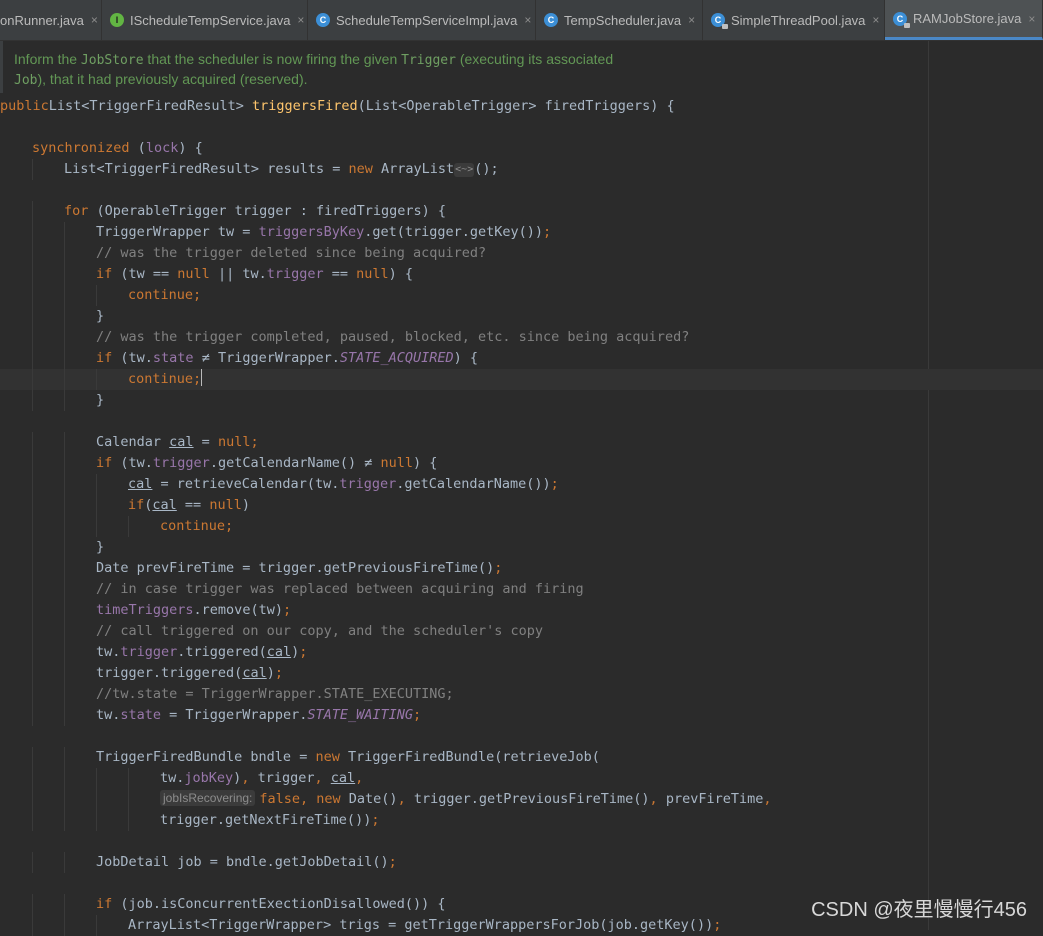 This screenshot has height=936, width=1043. Describe the element at coordinates (521, 820) in the screenshot. I see `code-line: trigger.getNextFireTime());` at that location.